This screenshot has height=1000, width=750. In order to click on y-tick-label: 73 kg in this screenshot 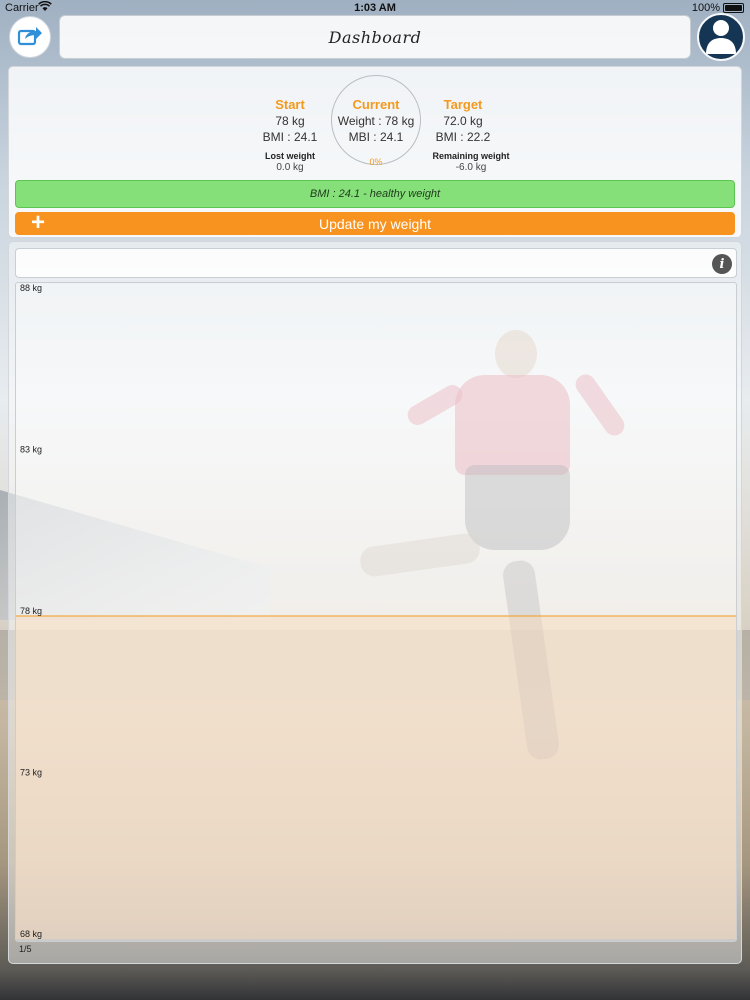, I will do `click(31, 773)`.